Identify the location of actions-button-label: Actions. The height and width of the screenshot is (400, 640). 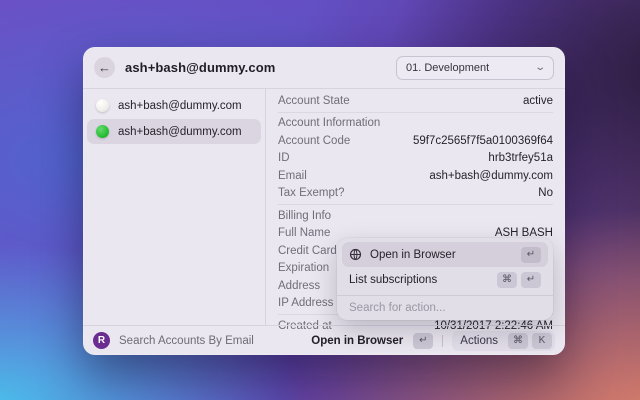
(479, 340).